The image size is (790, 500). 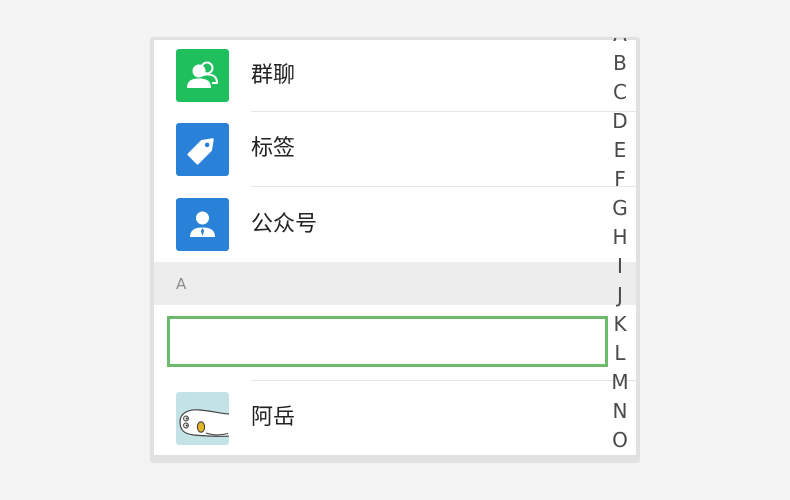 I want to click on index-letter-l: L, so click(x=620, y=353).